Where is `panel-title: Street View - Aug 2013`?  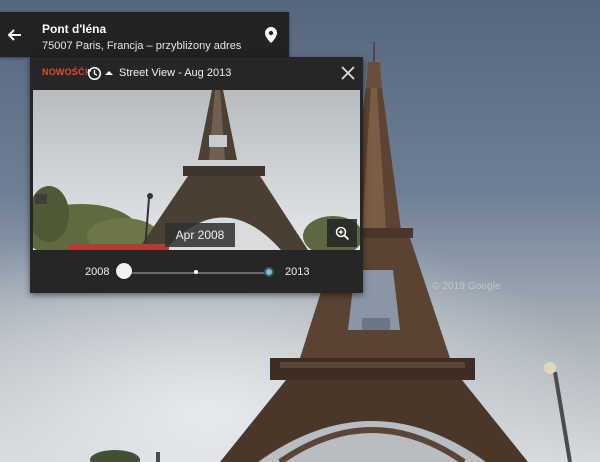
panel-title: Street View - Aug 2013 is located at coordinates (175, 73).